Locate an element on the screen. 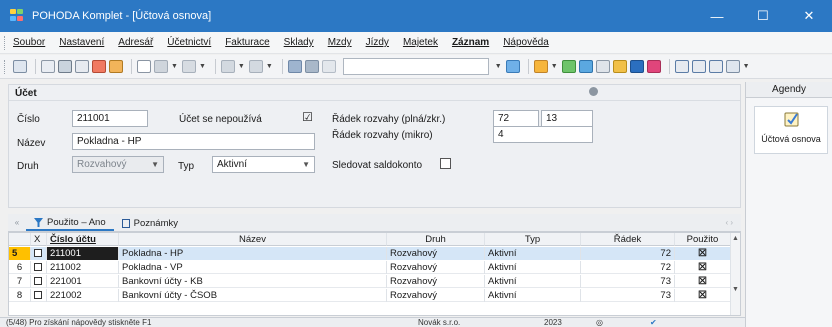 Image resolution: width=832 pixels, height=327 pixels. nepouziva-checkbox: ☑ is located at coordinates (307, 117).